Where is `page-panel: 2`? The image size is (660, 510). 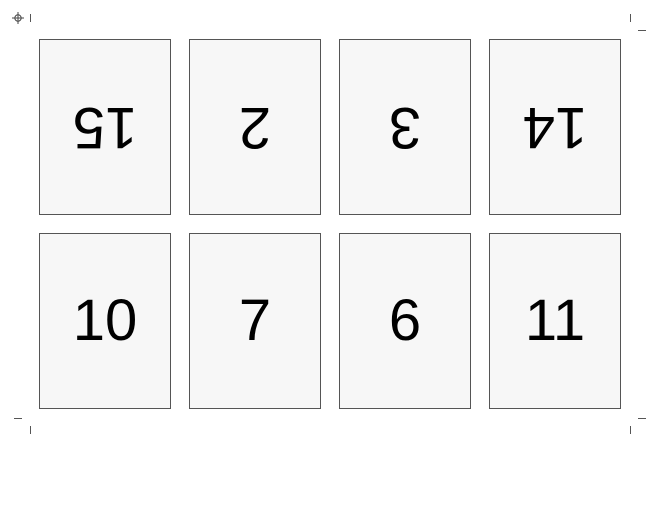 page-panel: 2 is located at coordinates (255, 127).